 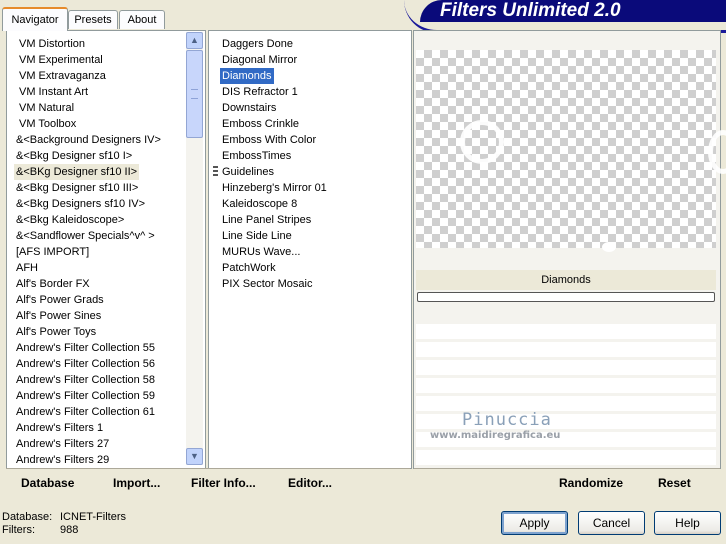 What do you see at coordinates (77, 188) in the screenshot?
I see `category-item: &<Bkg Designer sf10 III>` at bounding box center [77, 188].